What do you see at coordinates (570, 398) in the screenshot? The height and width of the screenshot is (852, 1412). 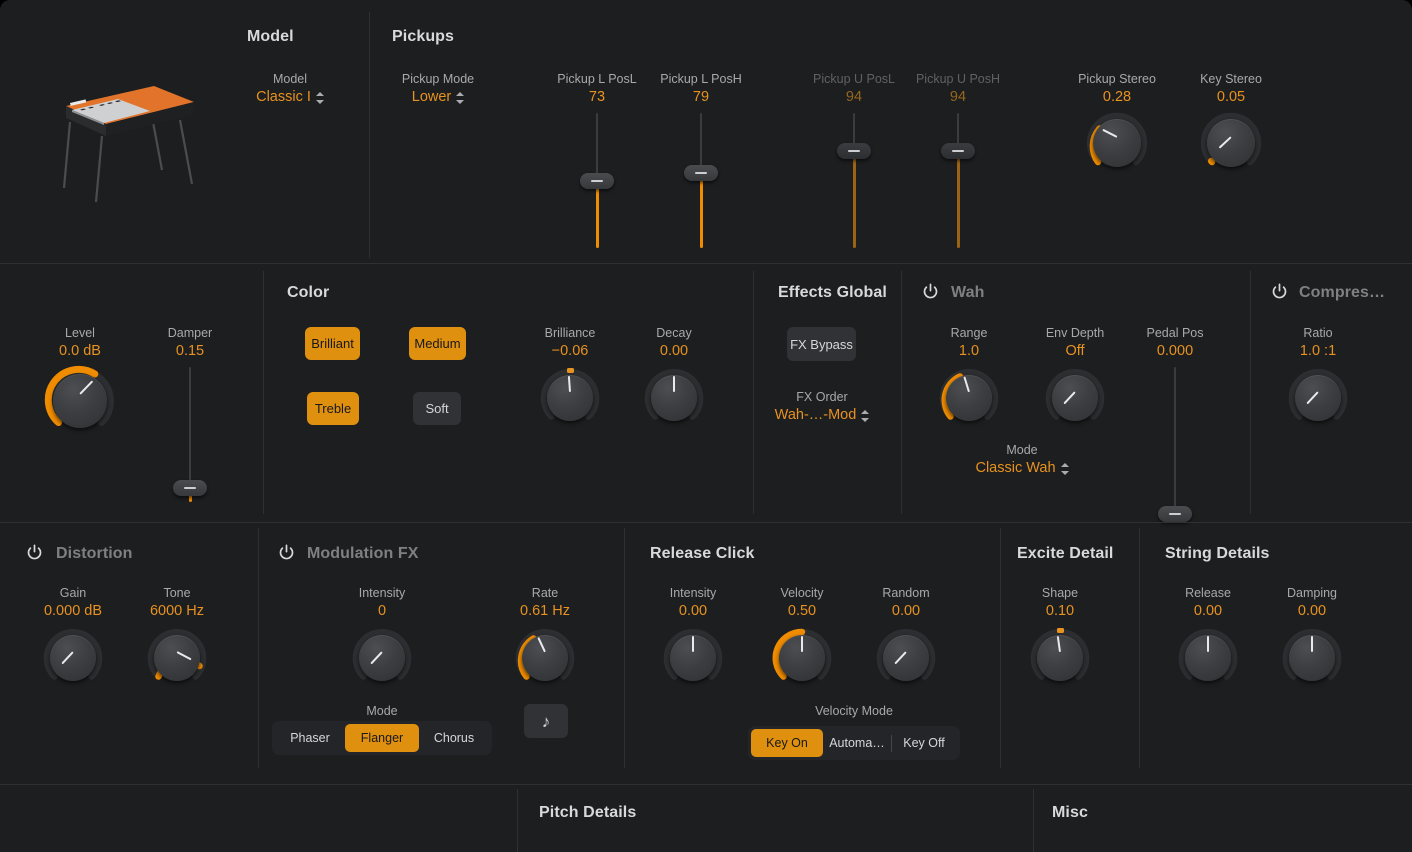 I see `brilliance-knob` at bounding box center [570, 398].